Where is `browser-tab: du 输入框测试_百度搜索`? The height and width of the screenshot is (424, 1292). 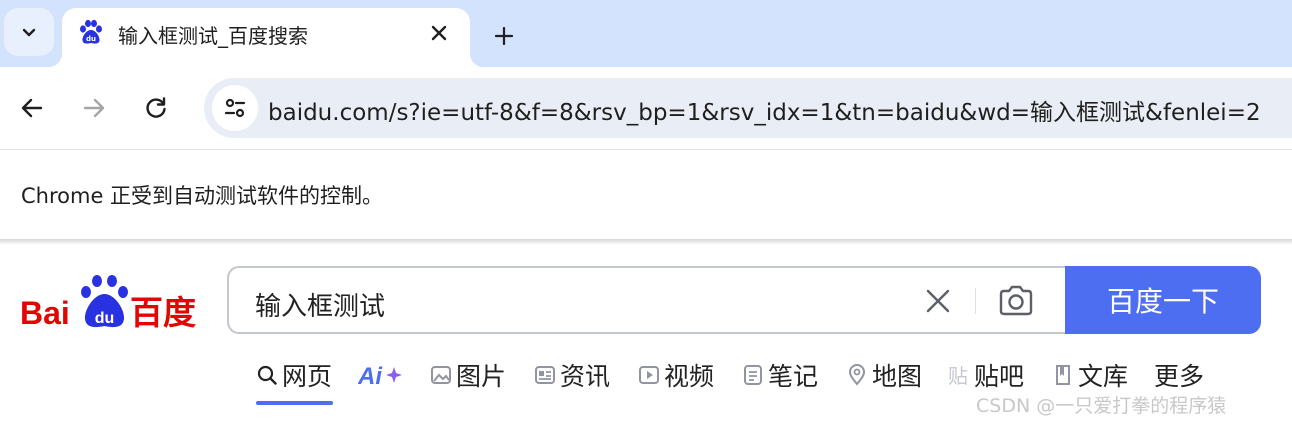 browser-tab: du 输入框测试_百度搜索 is located at coordinates (266, 37).